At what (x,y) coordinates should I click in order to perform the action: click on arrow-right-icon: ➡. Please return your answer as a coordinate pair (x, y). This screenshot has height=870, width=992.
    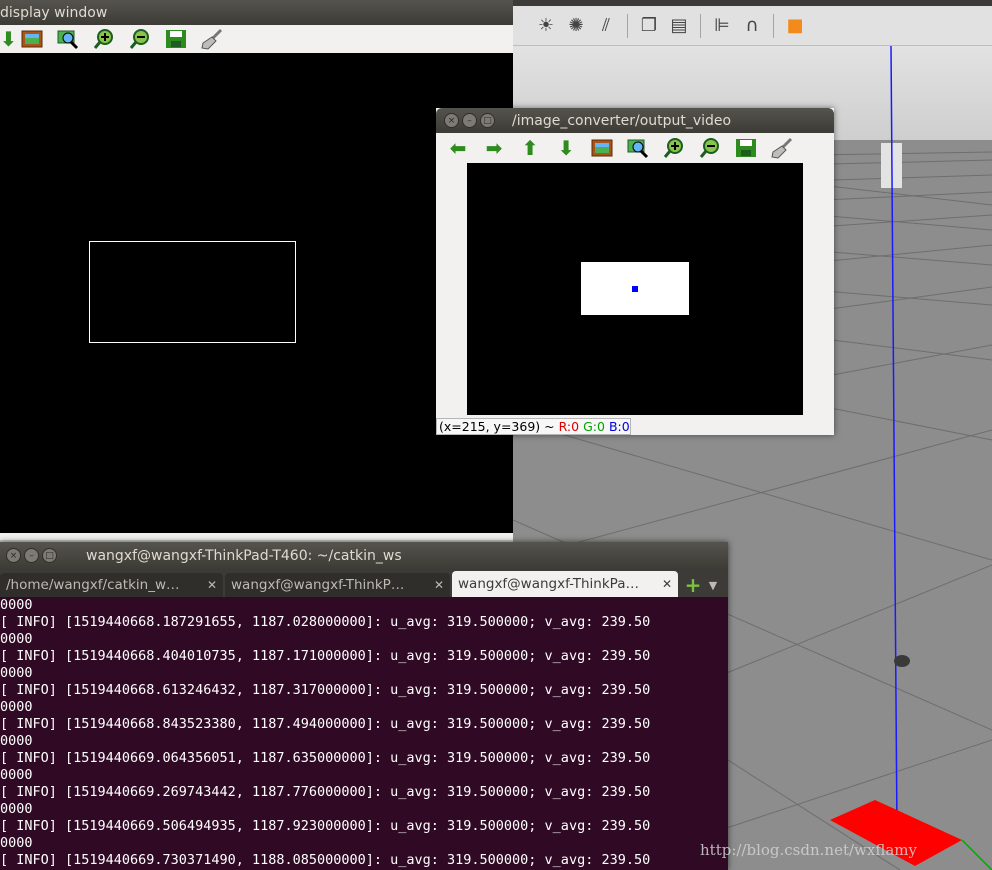
    Looking at the image, I should click on (494, 148).